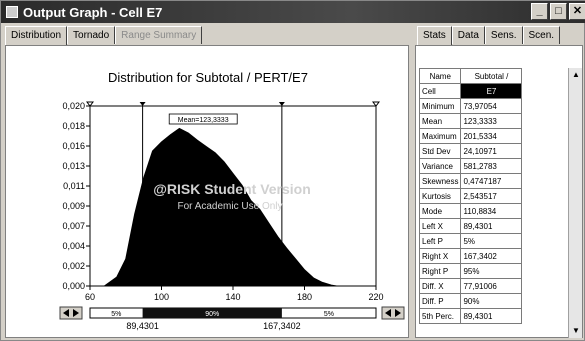  Describe the element at coordinates (440, 106) in the screenshot. I see `stats-row-name: Minimum` at that location.